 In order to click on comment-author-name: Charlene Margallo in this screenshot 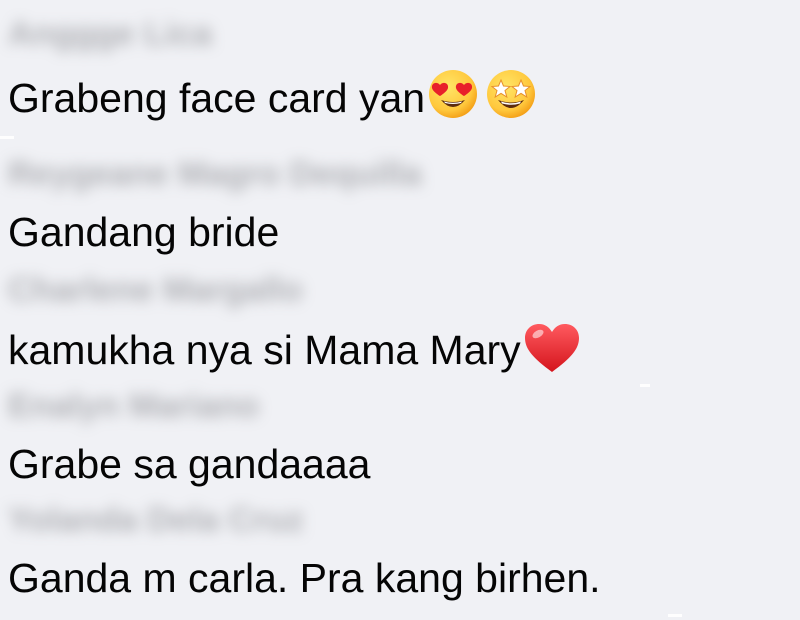, I will do `click(155, 290)`.